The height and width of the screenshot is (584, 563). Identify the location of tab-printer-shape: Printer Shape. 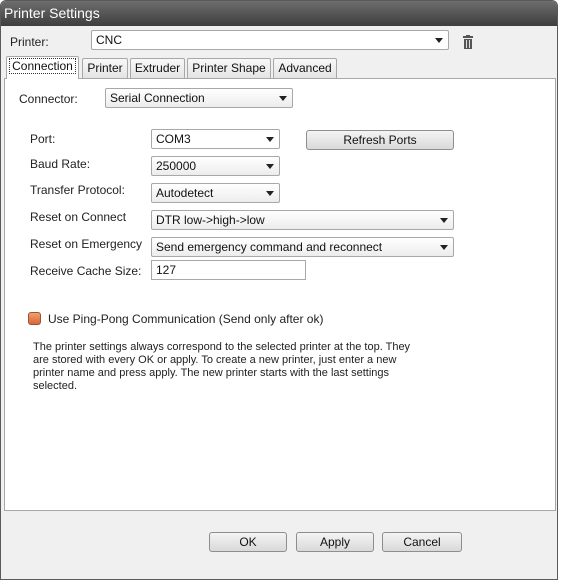
(229, 68).